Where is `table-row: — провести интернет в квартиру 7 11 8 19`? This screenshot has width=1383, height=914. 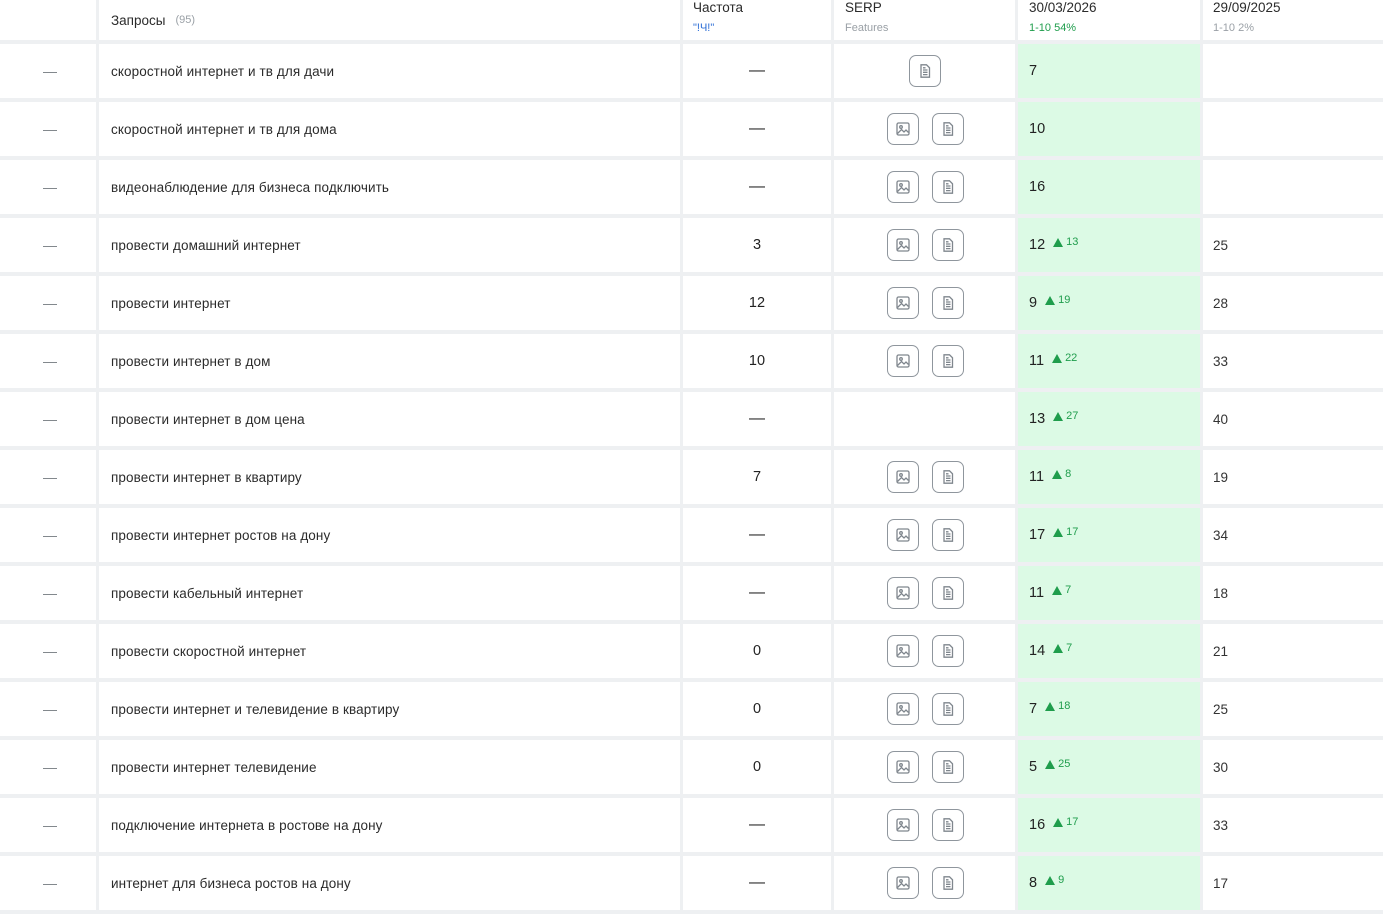 table-row: — провести интернет в квартиру 7 11 8 19 is located at coordinates (691, 479).